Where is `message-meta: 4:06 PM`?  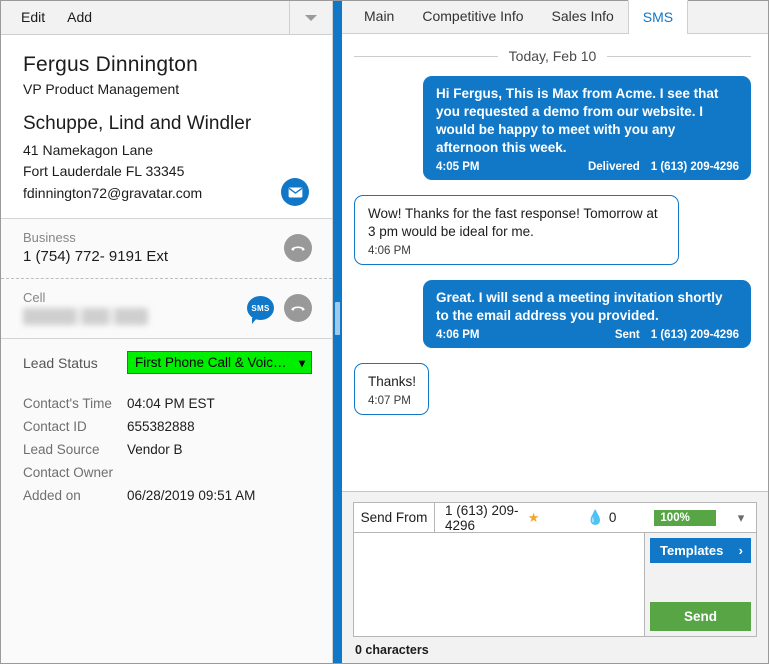
message-meta: 4:06 PM is located at coordinates (517, 251).